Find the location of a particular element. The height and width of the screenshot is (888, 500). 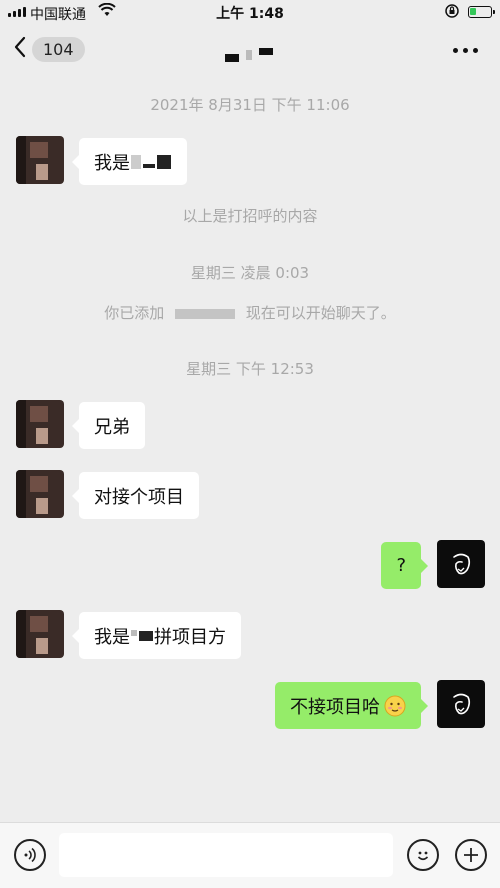

back-chevron-icon is located at coordinates (20, 49).